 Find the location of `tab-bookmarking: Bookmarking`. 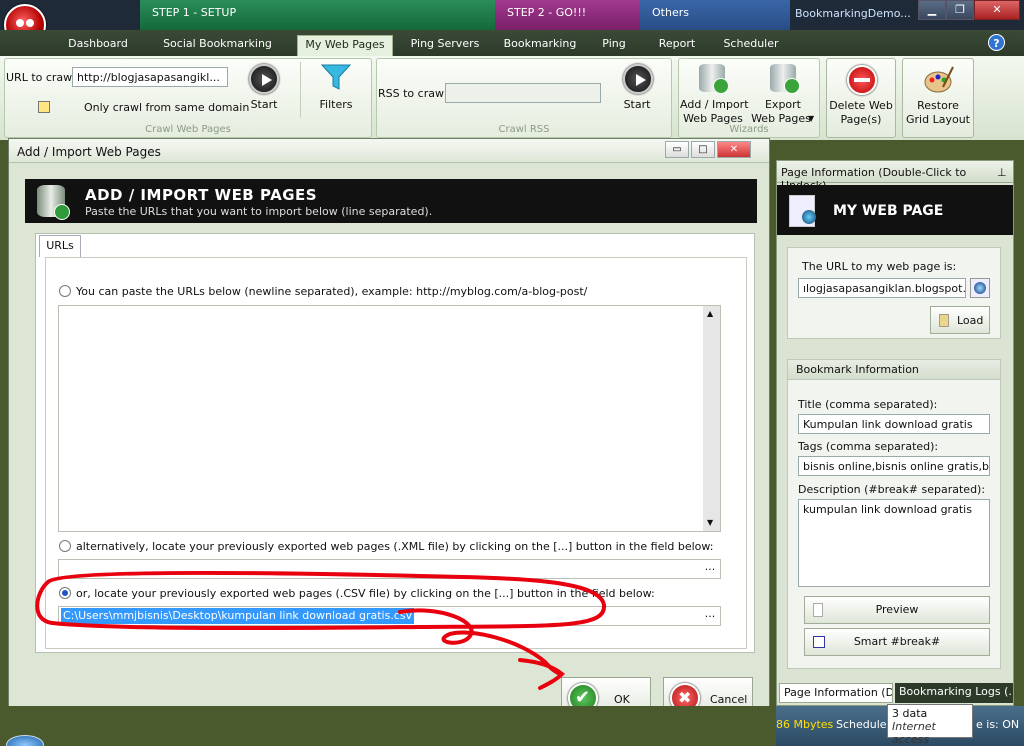

tab-bookmarking: Bookmarking is located at coordinates (540, 45).